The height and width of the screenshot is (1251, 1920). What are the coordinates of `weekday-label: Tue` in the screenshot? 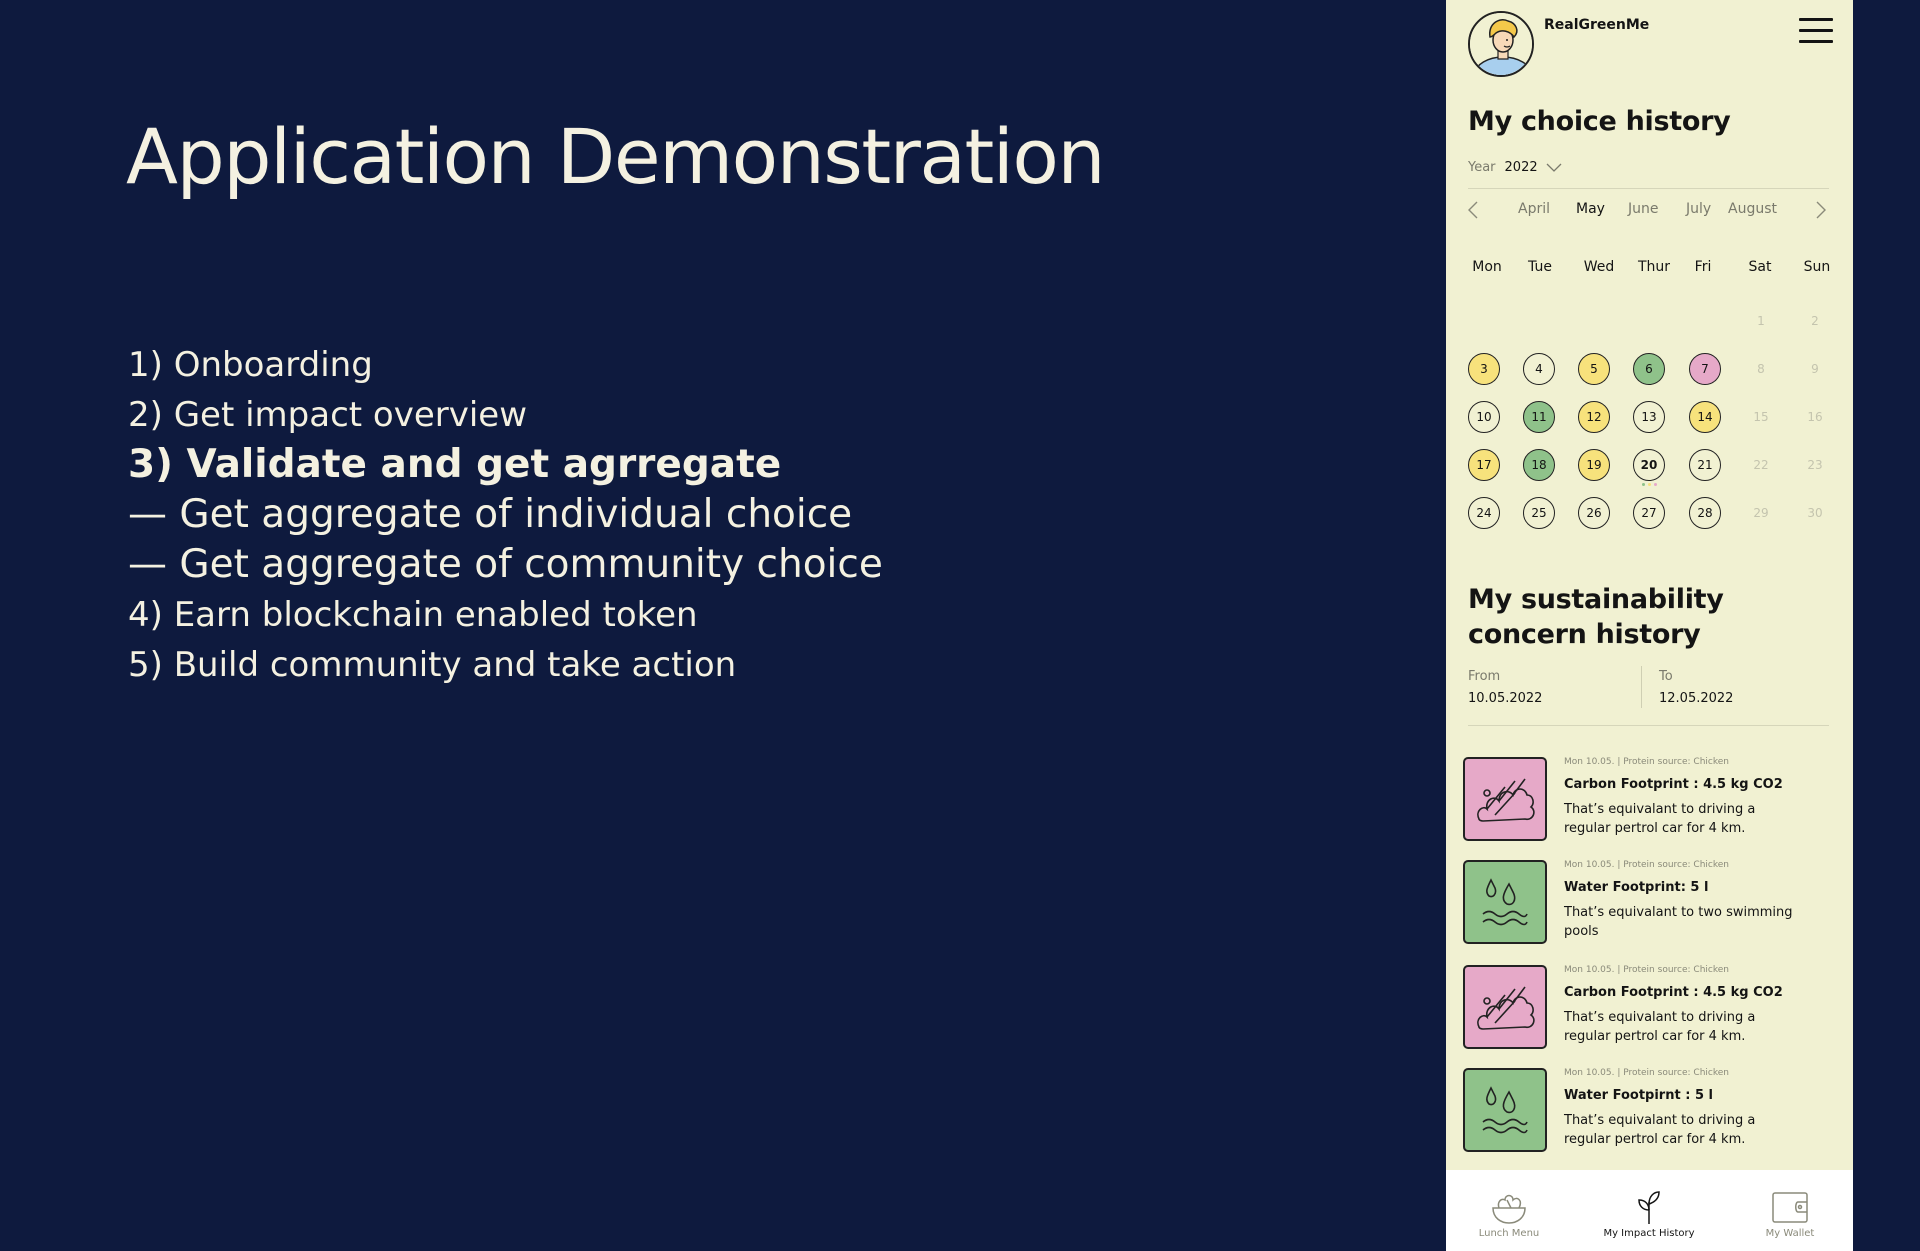 It's located at (1540, 267).